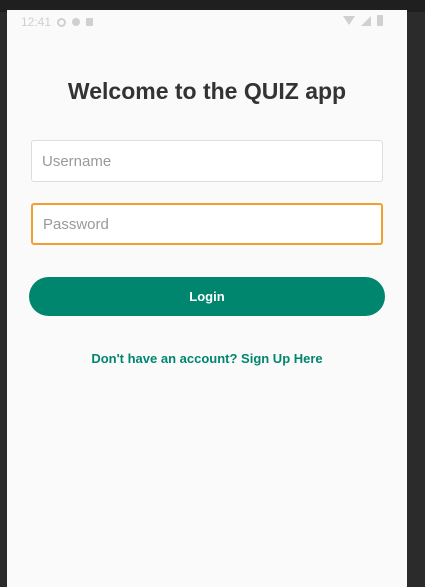 The width and height of the screenshot is (425, 587). What do you see at coordinates (207, 161) in the screenshot?
I see `username-field` at bounding box center [207, 161].